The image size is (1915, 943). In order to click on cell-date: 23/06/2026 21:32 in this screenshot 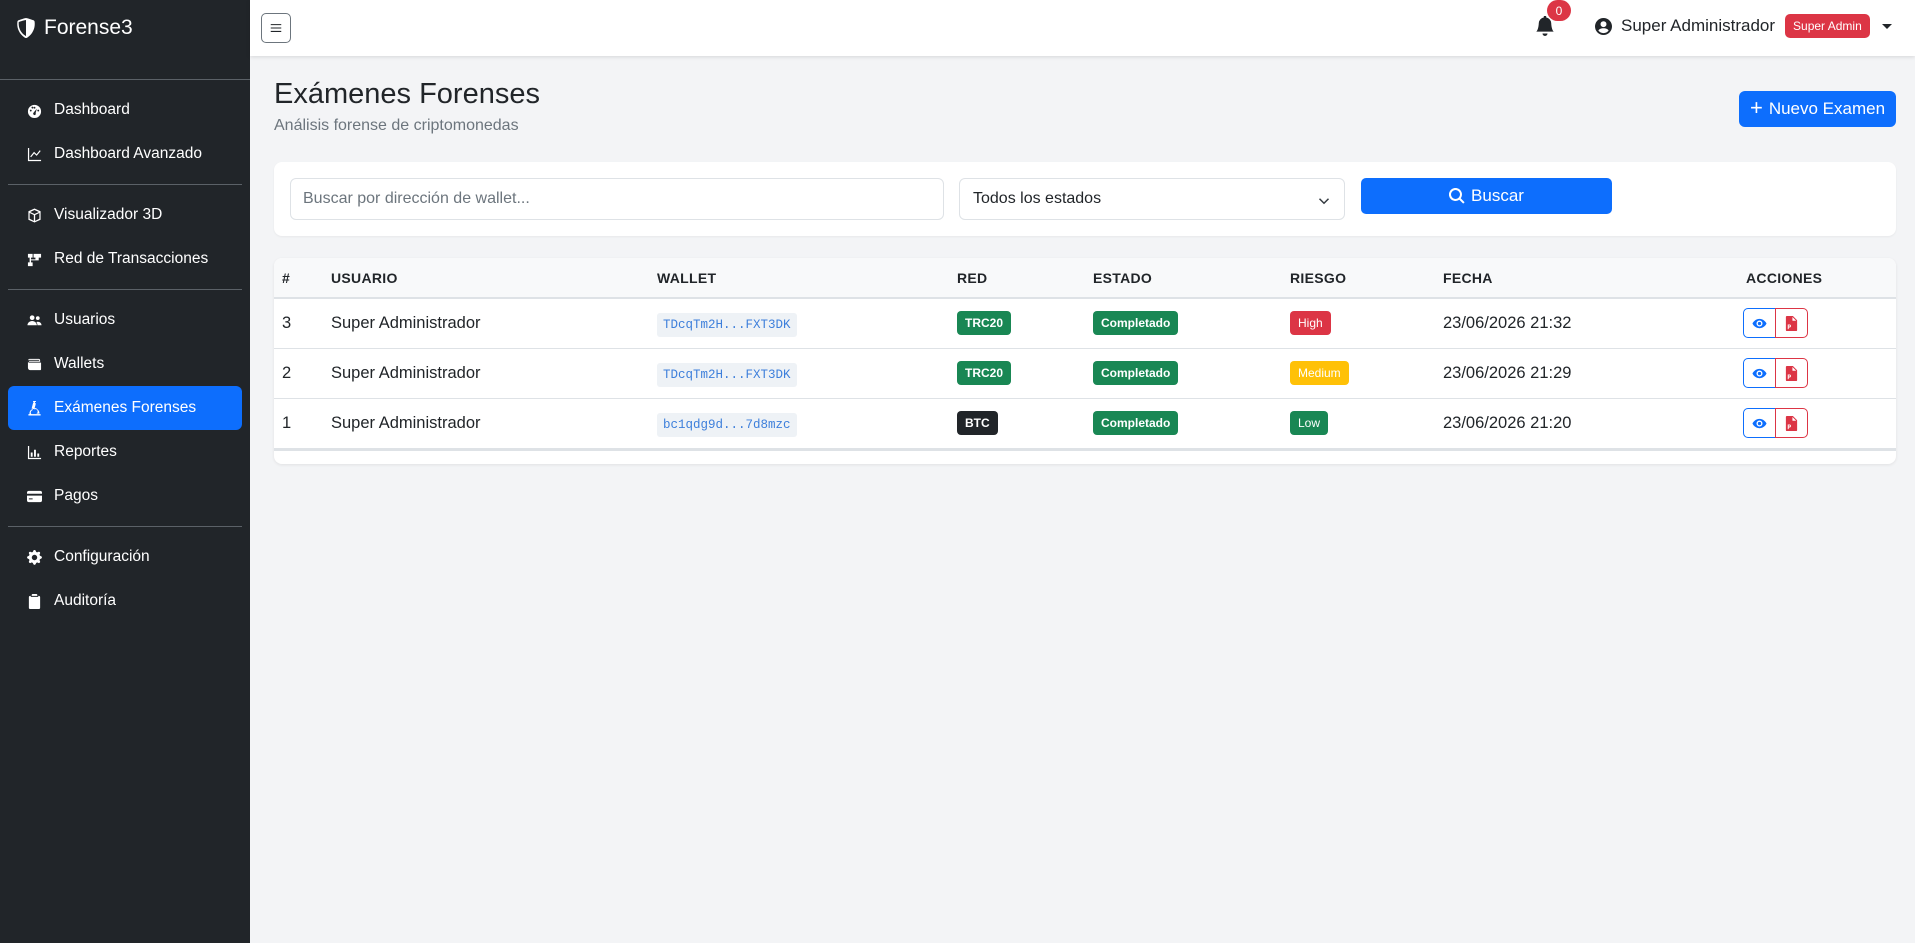, I will do `click(1587, 323)`.